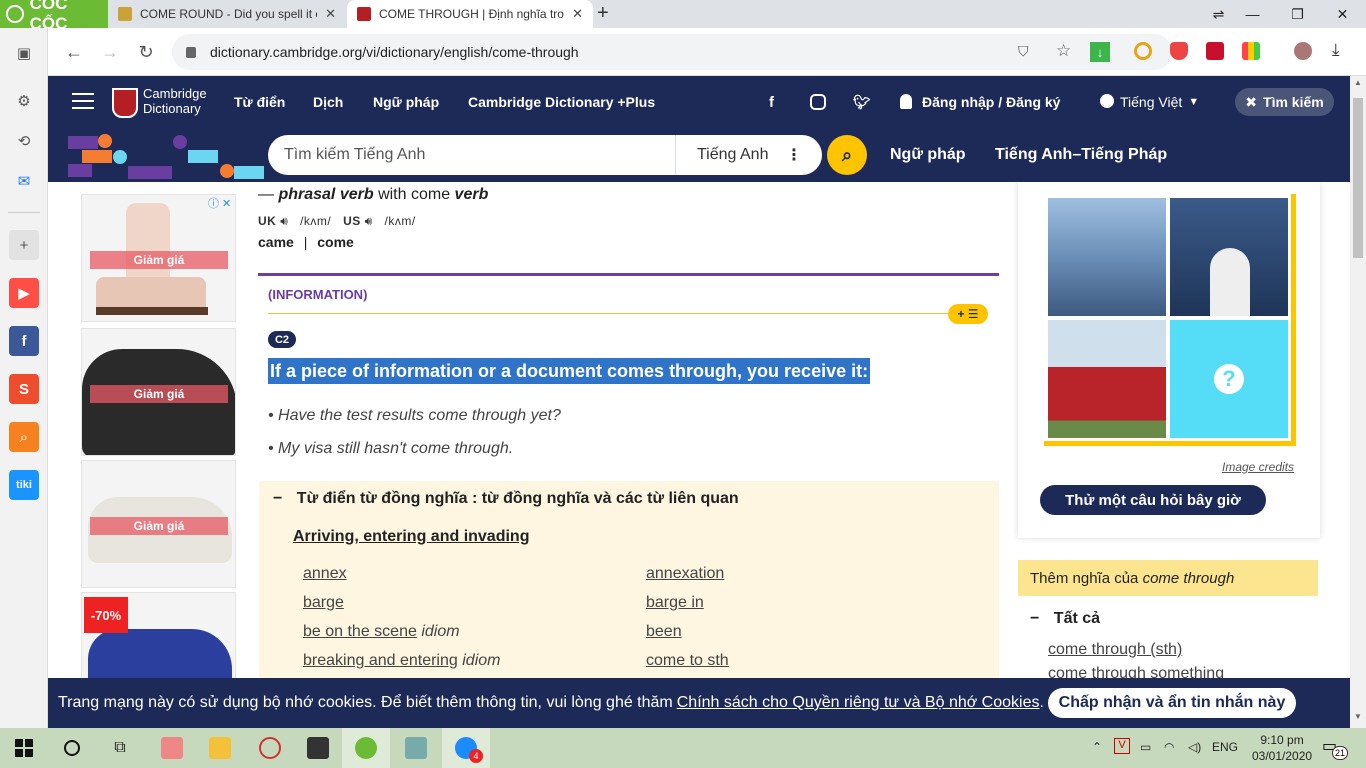  Describe the element at coordinates (466, 748) in the screenshot. I see `zalo-taskbar-icon: 4` at that location.